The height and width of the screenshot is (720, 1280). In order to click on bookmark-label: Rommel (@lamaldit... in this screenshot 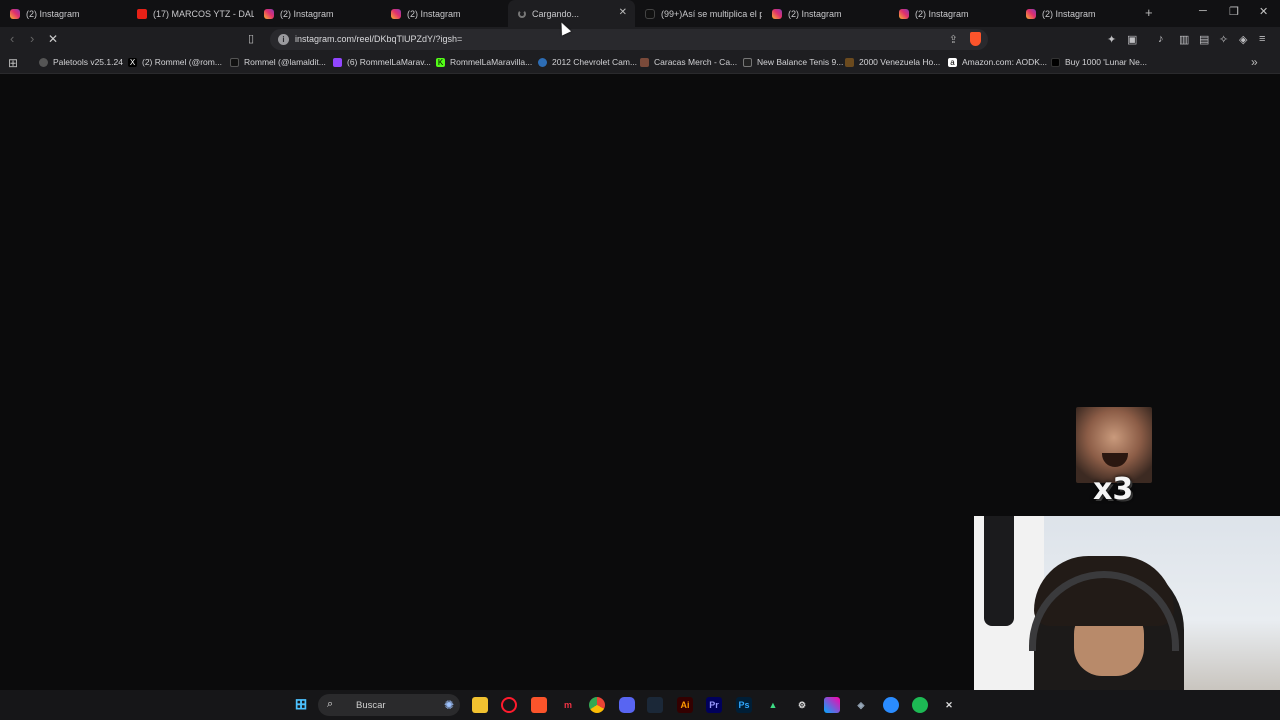, I will do `click(285, 62)`.